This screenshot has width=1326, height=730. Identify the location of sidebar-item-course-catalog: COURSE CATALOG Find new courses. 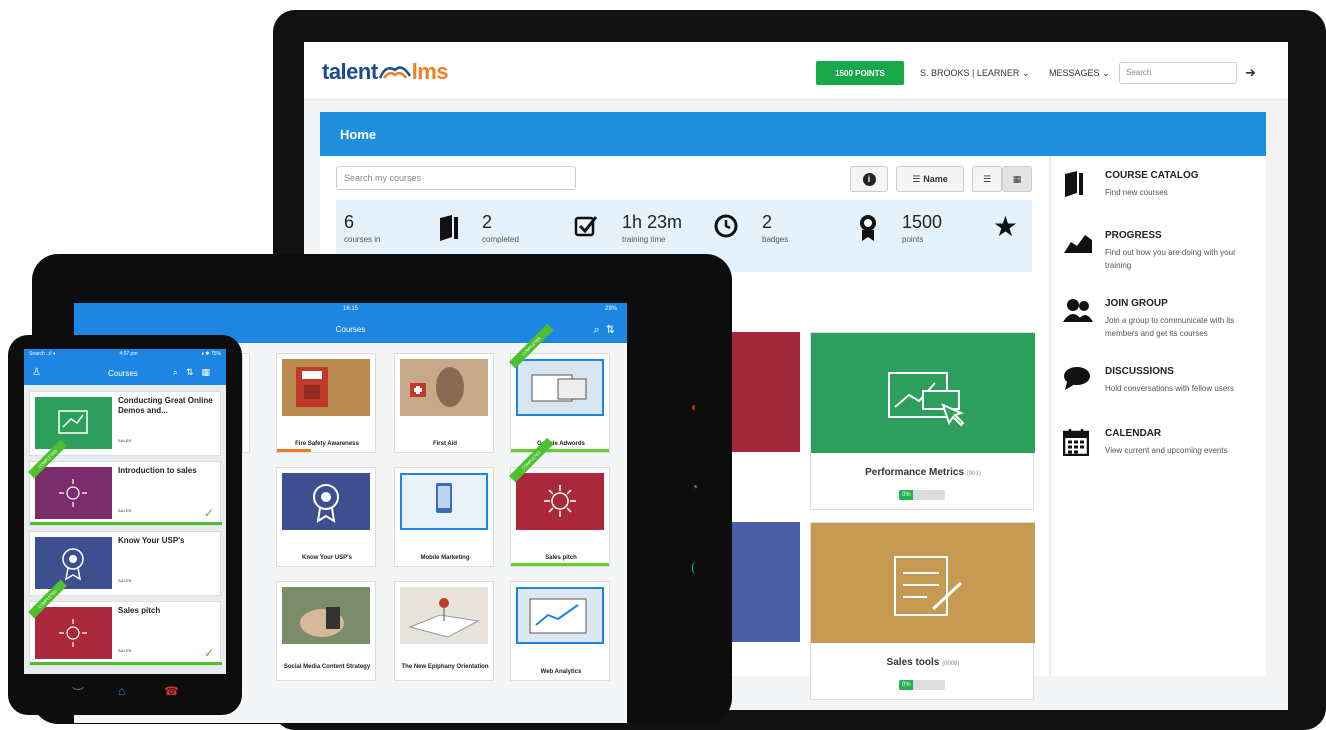
(1161, 195).